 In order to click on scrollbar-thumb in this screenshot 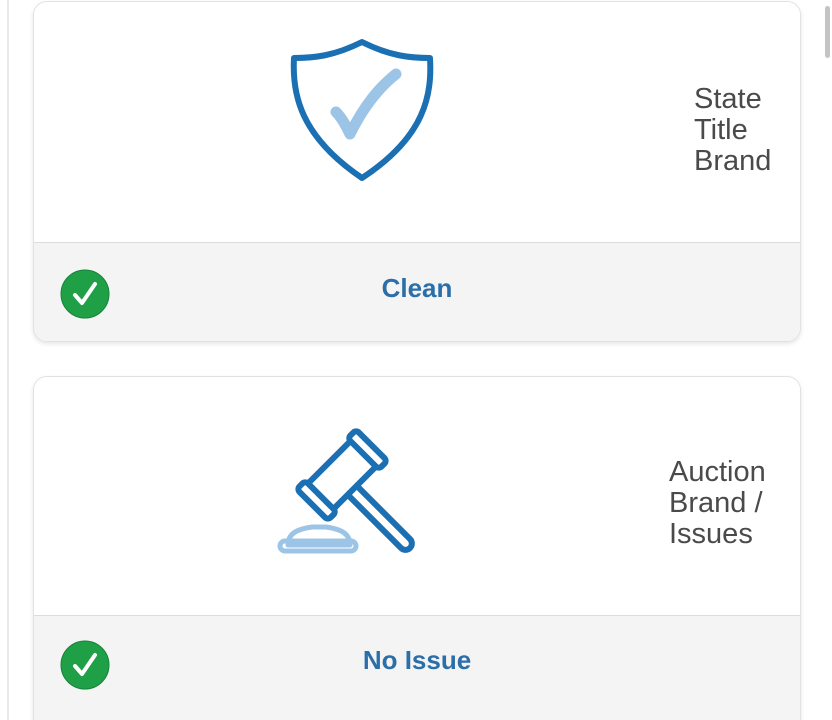, I will do `click(827, 32)`.